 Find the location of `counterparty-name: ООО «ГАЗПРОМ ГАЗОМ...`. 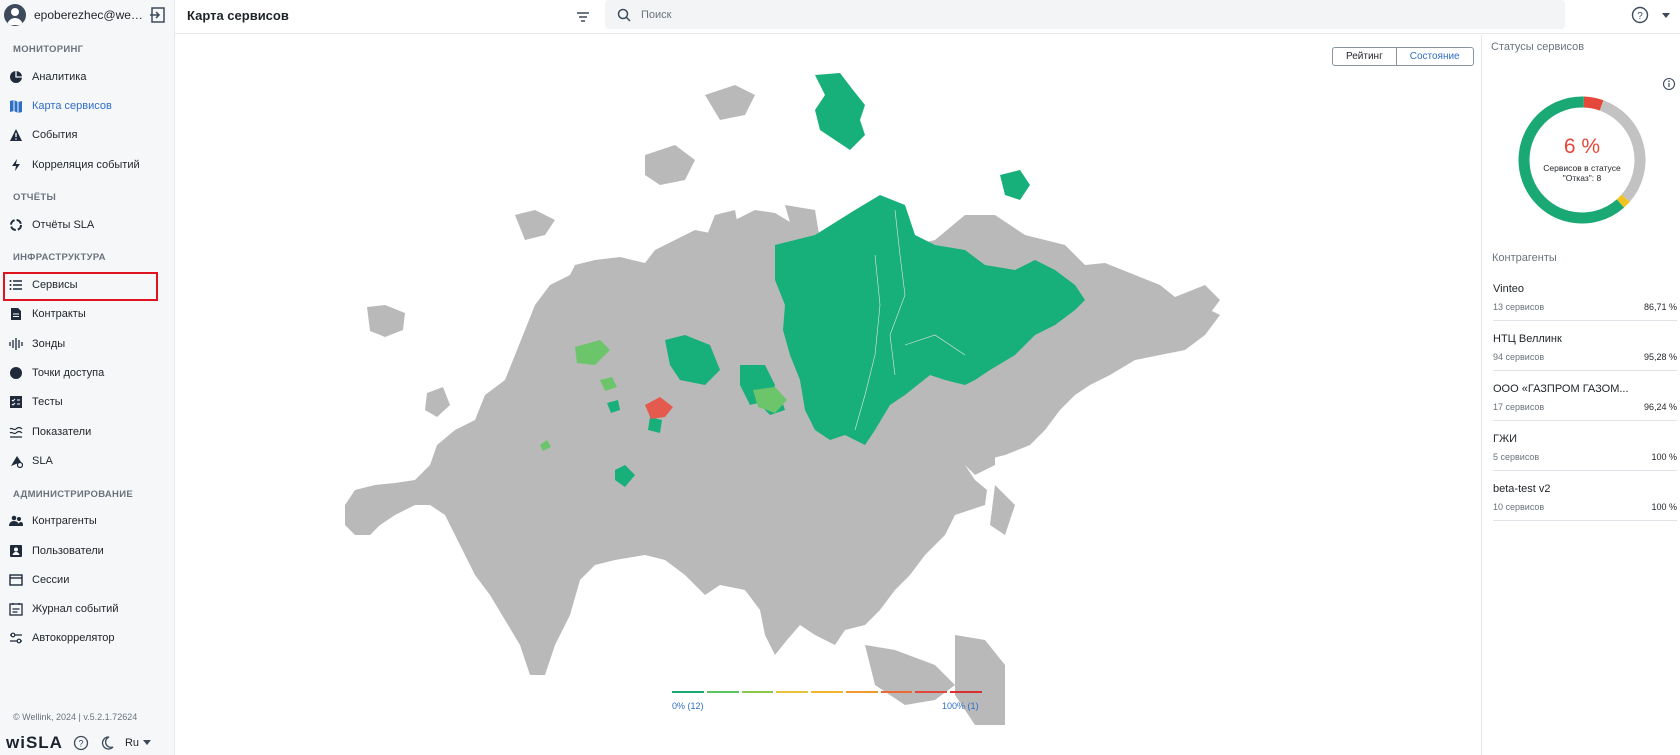

counterparty-name: ООО «ГАЗПРОМ ГАЗОМ... is located at coordinates (1561, 389).